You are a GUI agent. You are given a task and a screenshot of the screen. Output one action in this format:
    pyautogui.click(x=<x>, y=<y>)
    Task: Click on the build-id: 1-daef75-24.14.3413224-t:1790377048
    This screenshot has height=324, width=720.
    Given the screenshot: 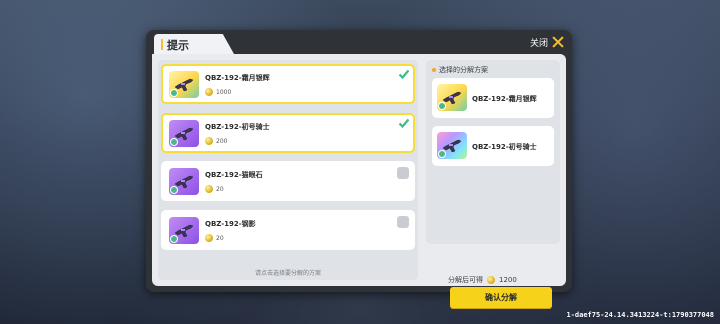 What is the action you would take?
    pyautogui.click(x=640, y=315)
    